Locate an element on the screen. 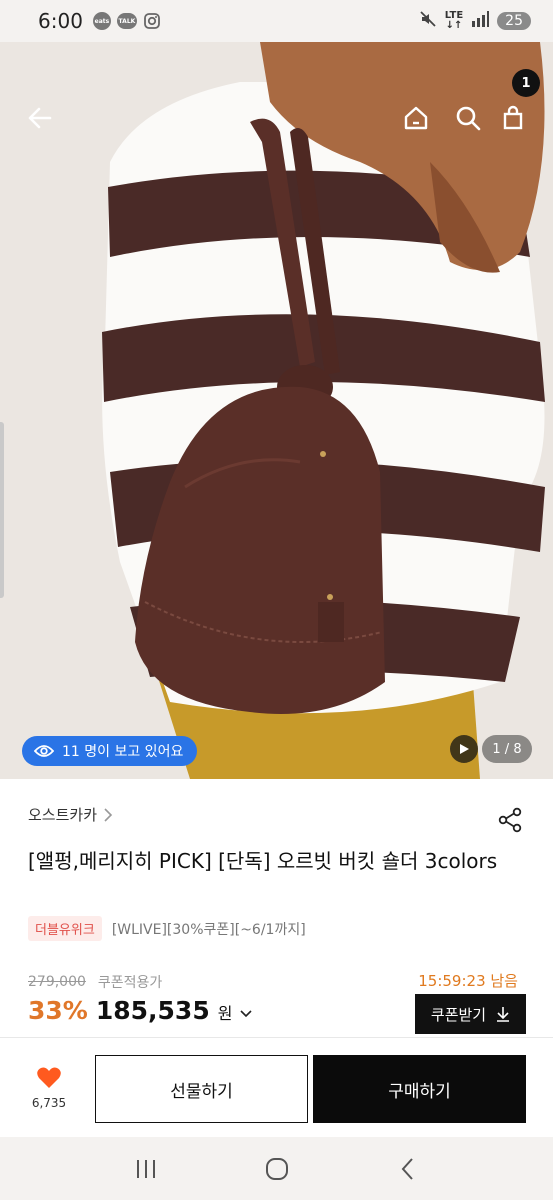  coupon-button-label: 쿠폰받기 is located at coordinates (458, 1014).